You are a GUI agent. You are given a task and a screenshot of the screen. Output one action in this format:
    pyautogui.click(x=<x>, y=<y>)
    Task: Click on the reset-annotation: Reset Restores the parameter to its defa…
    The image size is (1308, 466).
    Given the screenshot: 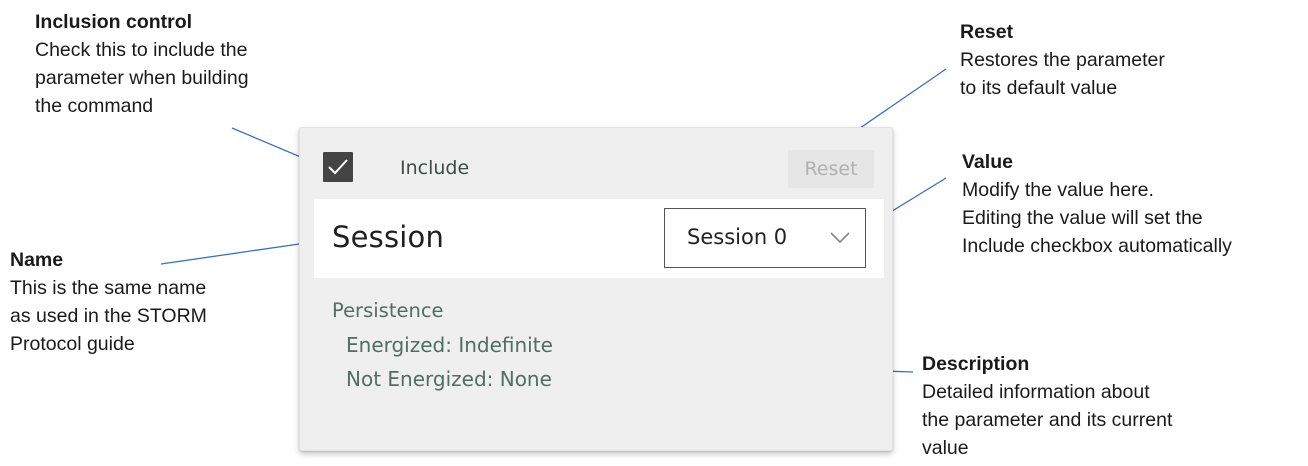 What is the action you would take?
    pyautogui.click(x=1062, y=60)
    